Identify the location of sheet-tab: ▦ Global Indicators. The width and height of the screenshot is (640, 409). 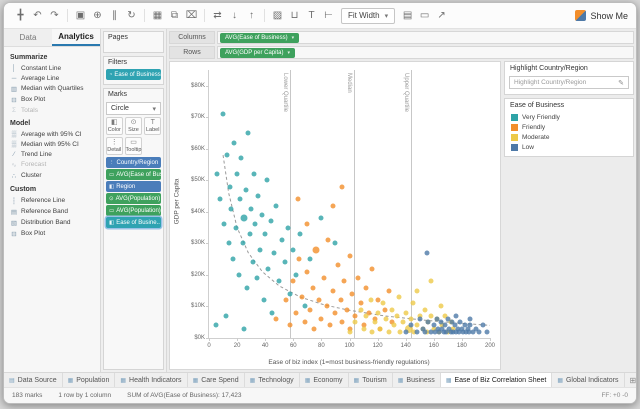
(588, 380).